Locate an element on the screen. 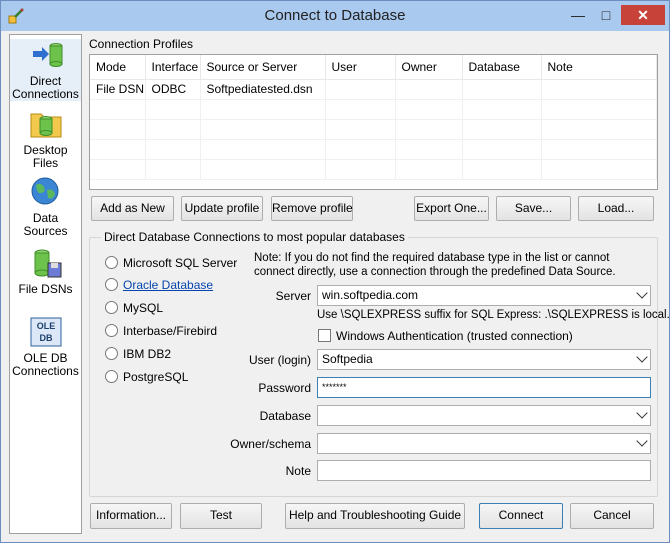 This screenshot has height=543, width=670. radio-microsoft-sql-server: Microsoft SQL Server is located at coordinates (171, 263).